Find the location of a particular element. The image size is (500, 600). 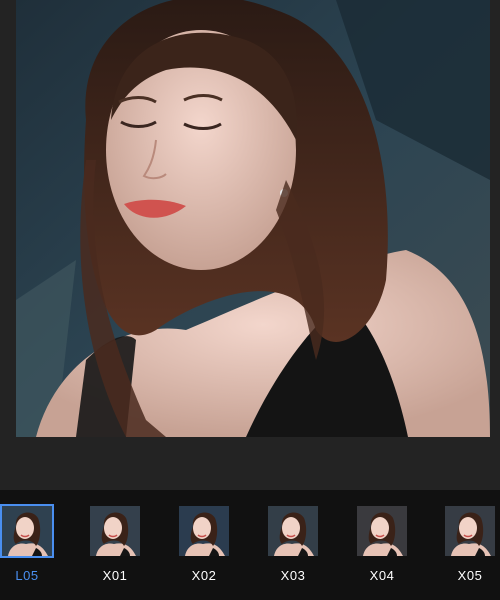

filter-l05: L05 is located at coordinates (27, 543).